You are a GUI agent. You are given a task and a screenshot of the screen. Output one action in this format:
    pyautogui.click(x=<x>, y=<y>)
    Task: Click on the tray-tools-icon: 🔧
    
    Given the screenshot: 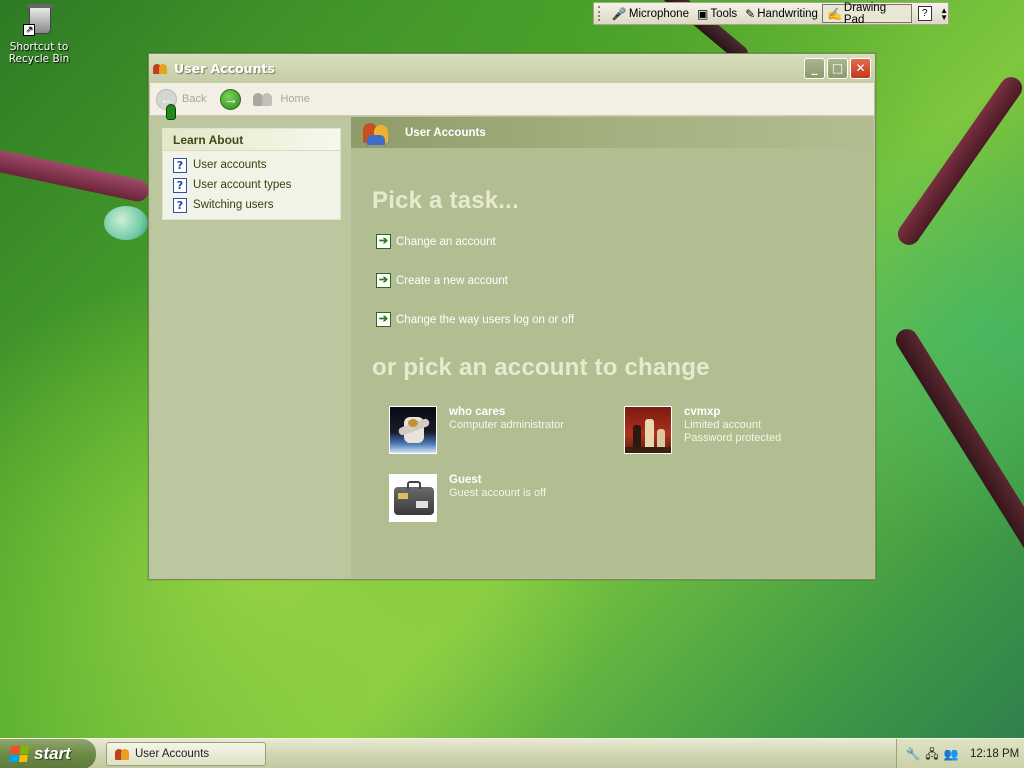 What is the action you would take?
    pyautogui.click(x=913, y=754)
    